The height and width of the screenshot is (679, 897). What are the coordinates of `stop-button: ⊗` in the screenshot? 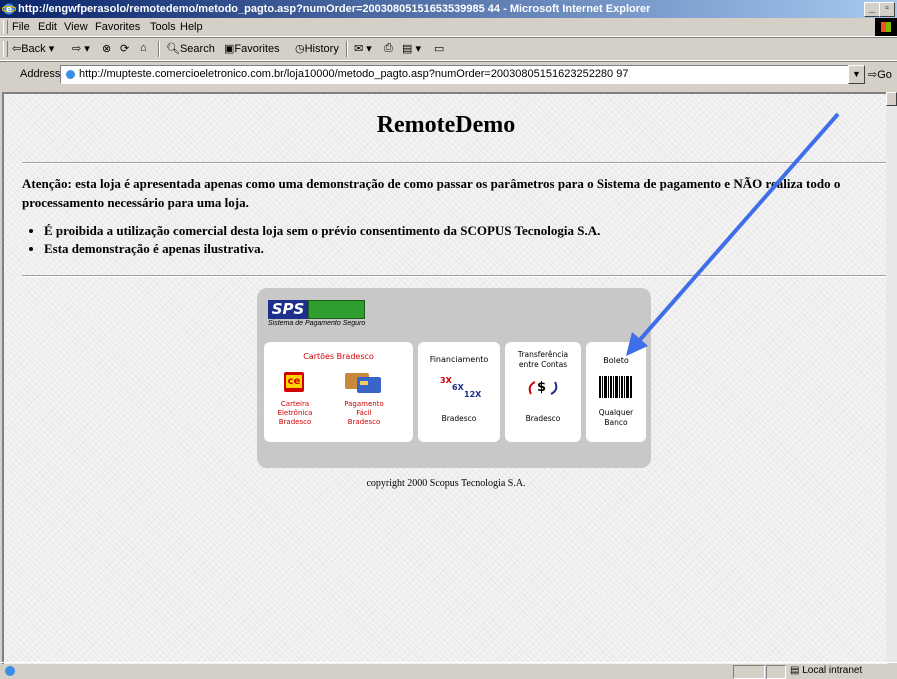 It's located at (106, 48).